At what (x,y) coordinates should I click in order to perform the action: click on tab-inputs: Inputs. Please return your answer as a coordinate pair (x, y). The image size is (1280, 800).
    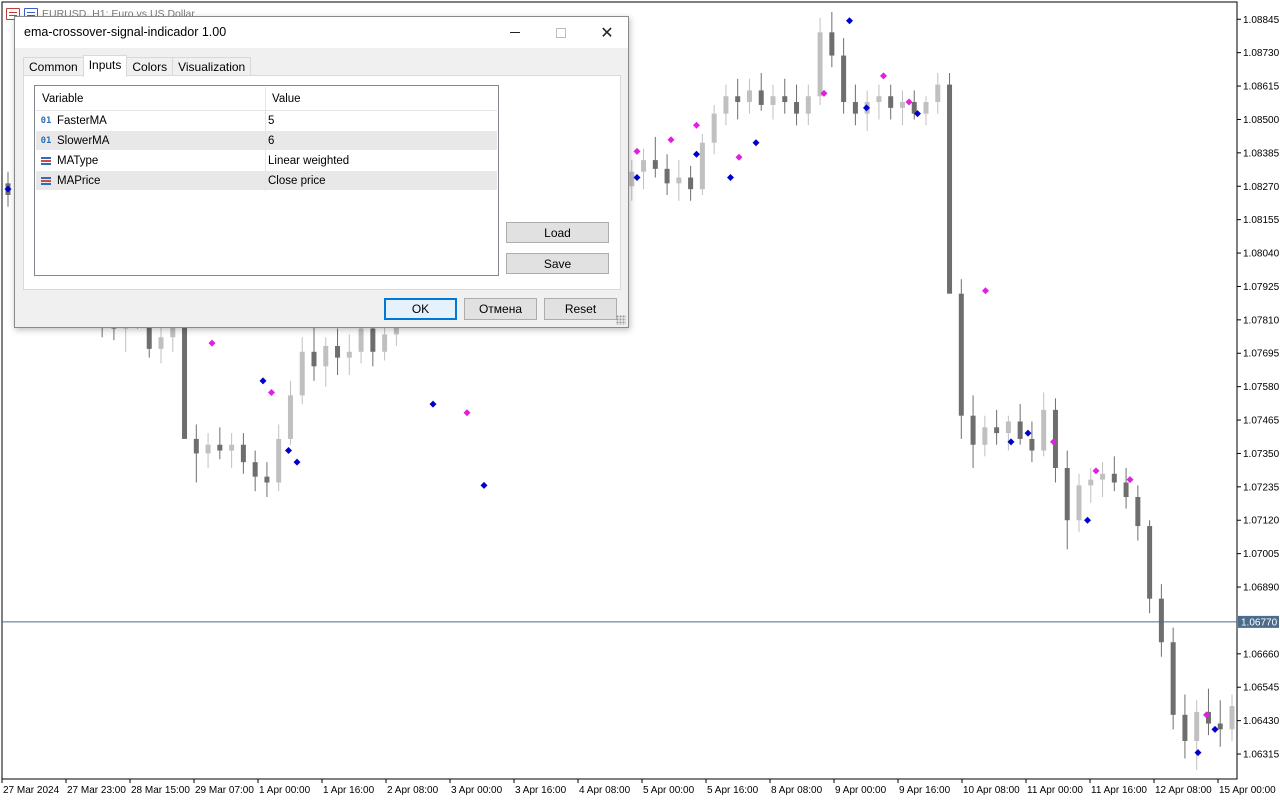
    Looking at the image, I should click on (105, 66).